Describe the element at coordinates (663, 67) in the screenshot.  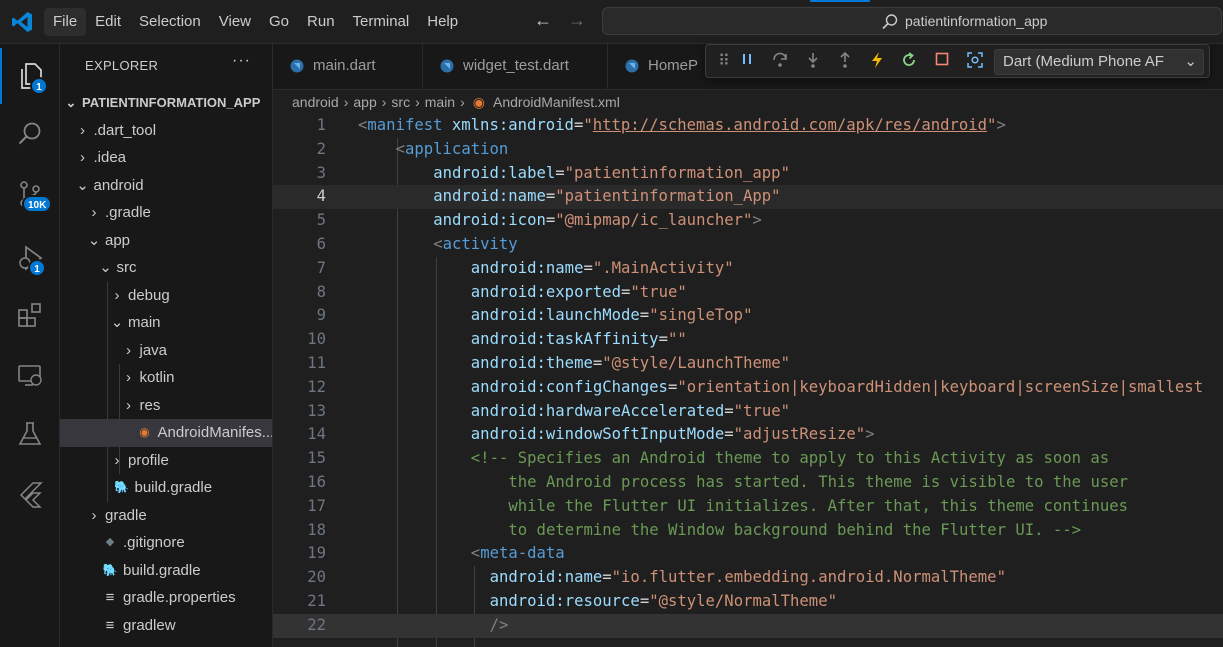
I see `tab-home-page: HomeP` at that location.